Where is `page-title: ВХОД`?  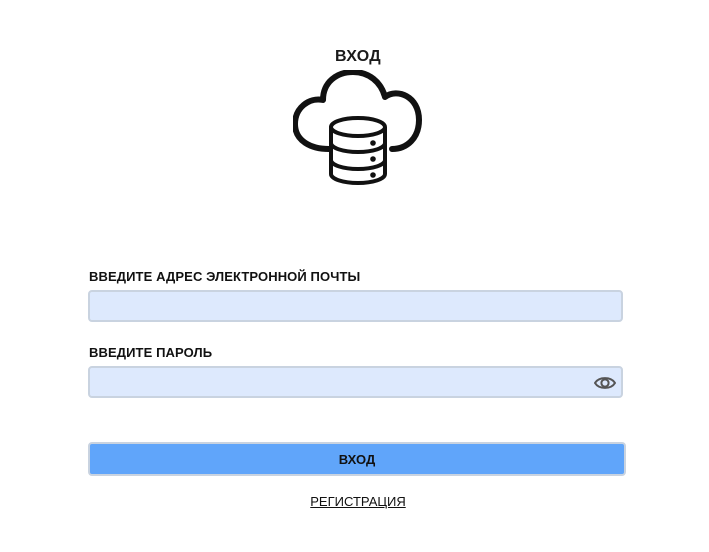
page-title: ВХОД is located at coordinates (358, 56).